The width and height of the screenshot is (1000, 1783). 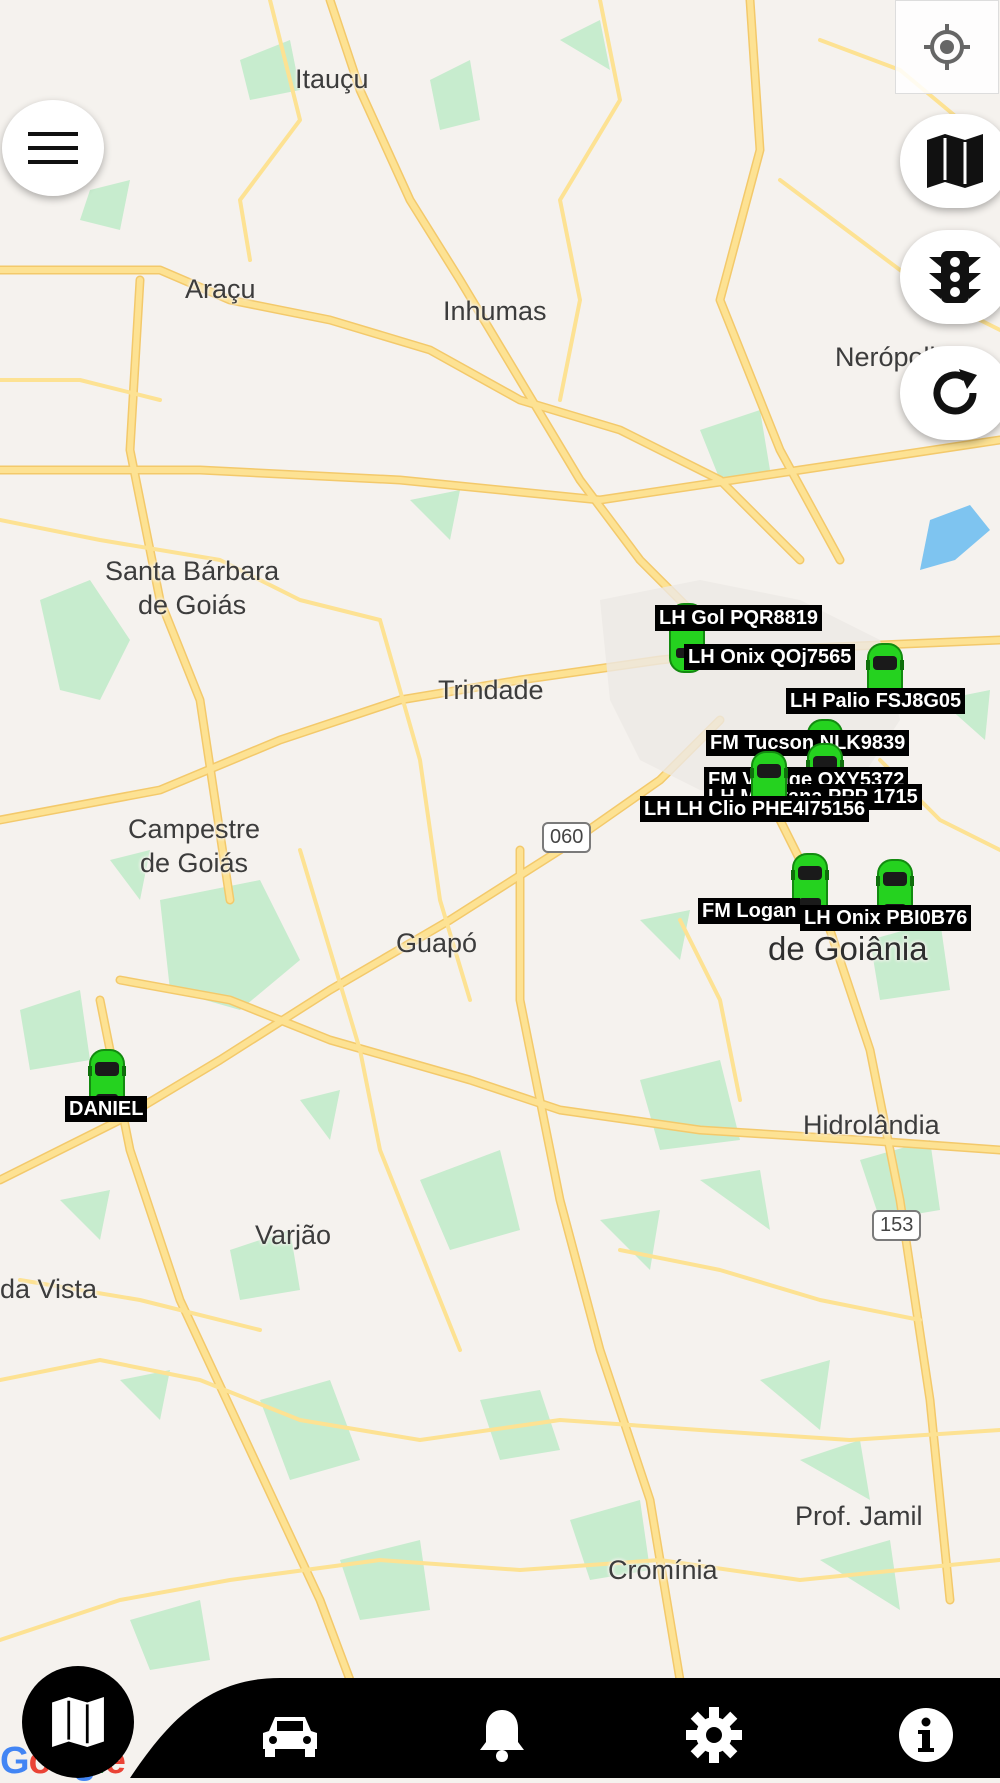 I want to click on refresh-icon, so click(x=955, y=392).